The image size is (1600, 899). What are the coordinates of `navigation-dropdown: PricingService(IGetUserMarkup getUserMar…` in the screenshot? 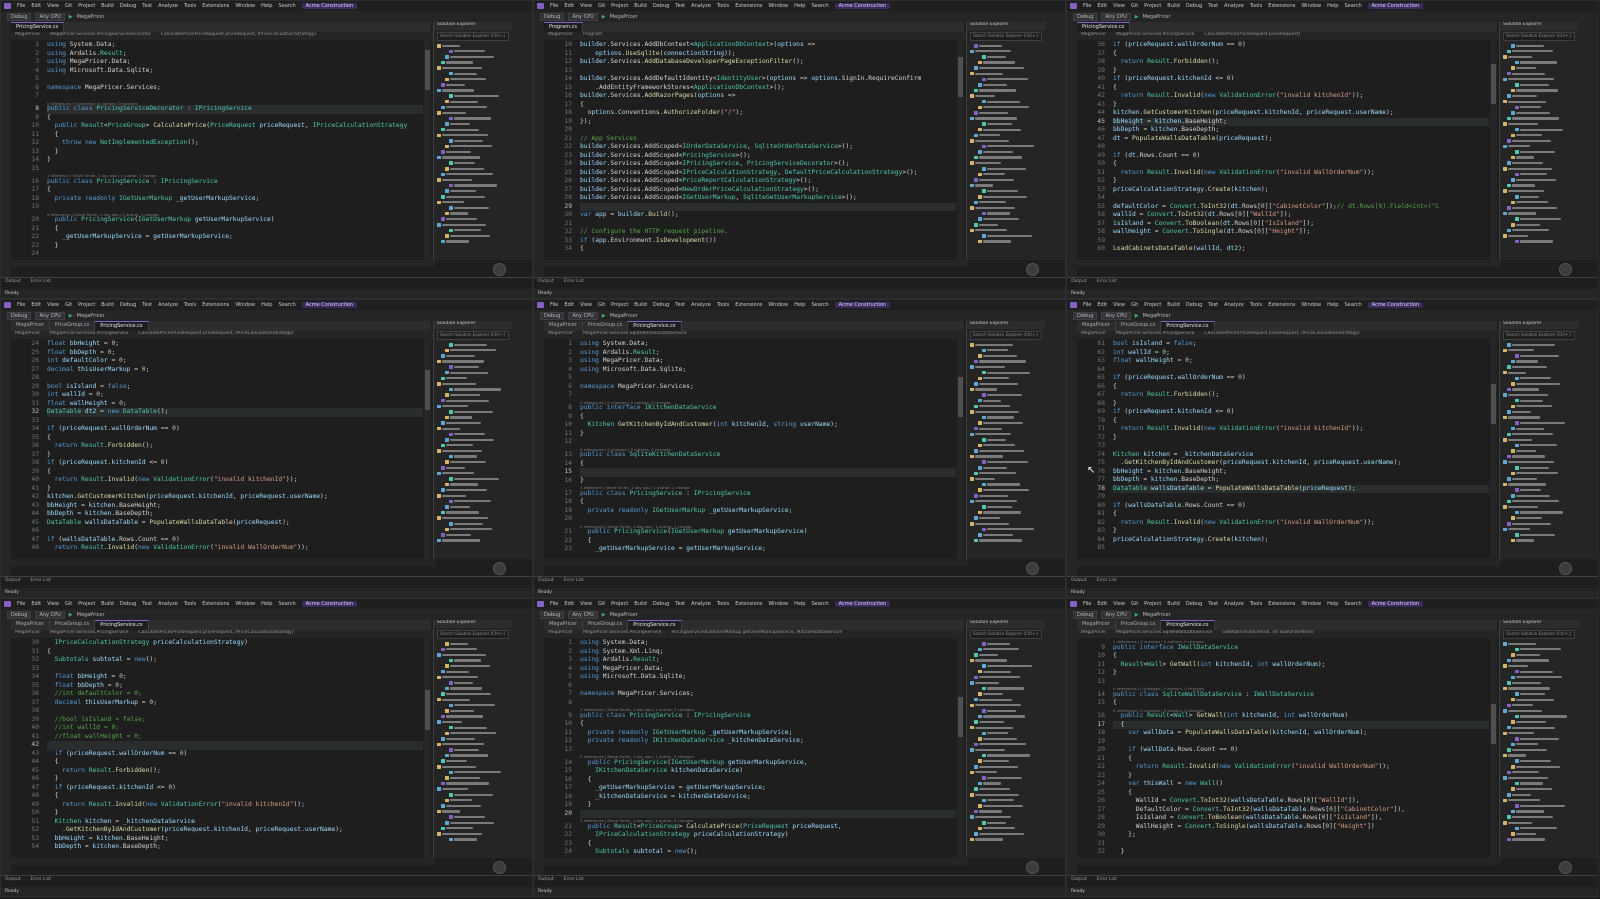 It's located at (756, 634).